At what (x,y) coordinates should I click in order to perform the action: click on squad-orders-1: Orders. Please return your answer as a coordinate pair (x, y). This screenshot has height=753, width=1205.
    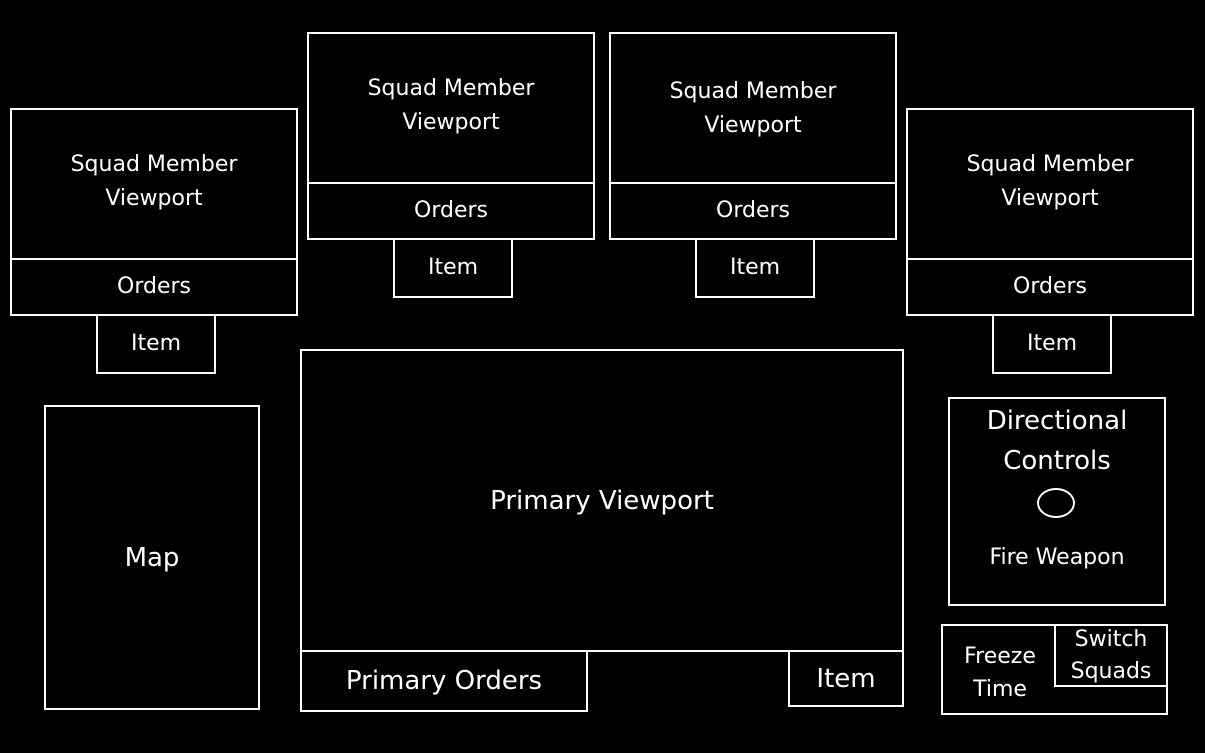
    Looking at the image, I should click on (154, 287).